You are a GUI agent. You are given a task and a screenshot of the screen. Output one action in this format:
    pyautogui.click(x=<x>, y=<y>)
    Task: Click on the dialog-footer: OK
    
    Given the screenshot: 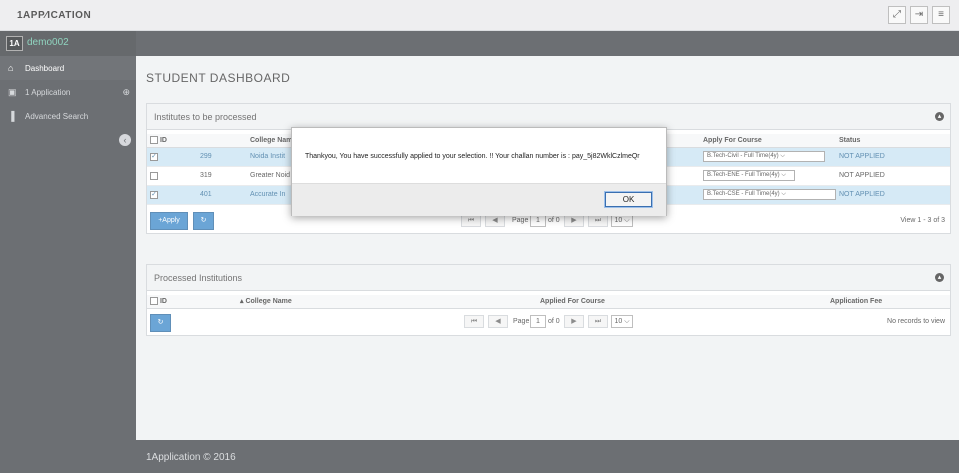 What is the action you would take?
    pyautogui.click(x=479, y=199)
    